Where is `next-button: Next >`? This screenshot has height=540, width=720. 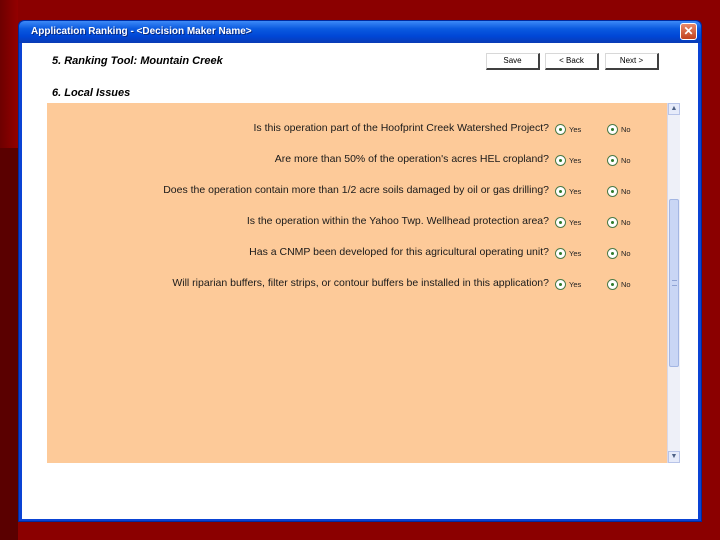
next-button: Next > is located at coordinates (632, 61).